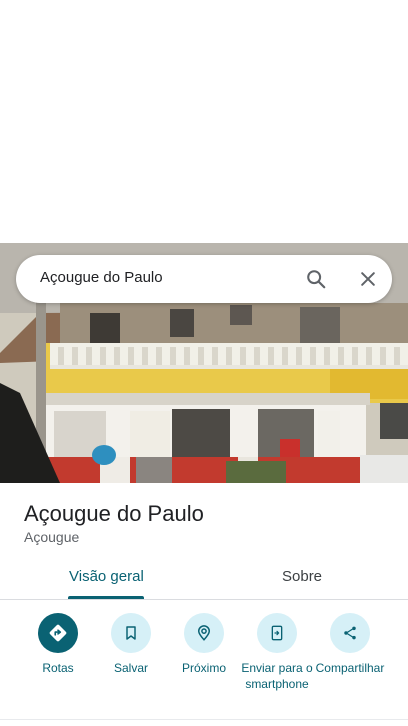 Image resolution: width=408 pixels, height=726 pixels. Describe the element at coordinates (101, 277) in the screenshot. I see `search-input: Açougue do Paulo` at that location.